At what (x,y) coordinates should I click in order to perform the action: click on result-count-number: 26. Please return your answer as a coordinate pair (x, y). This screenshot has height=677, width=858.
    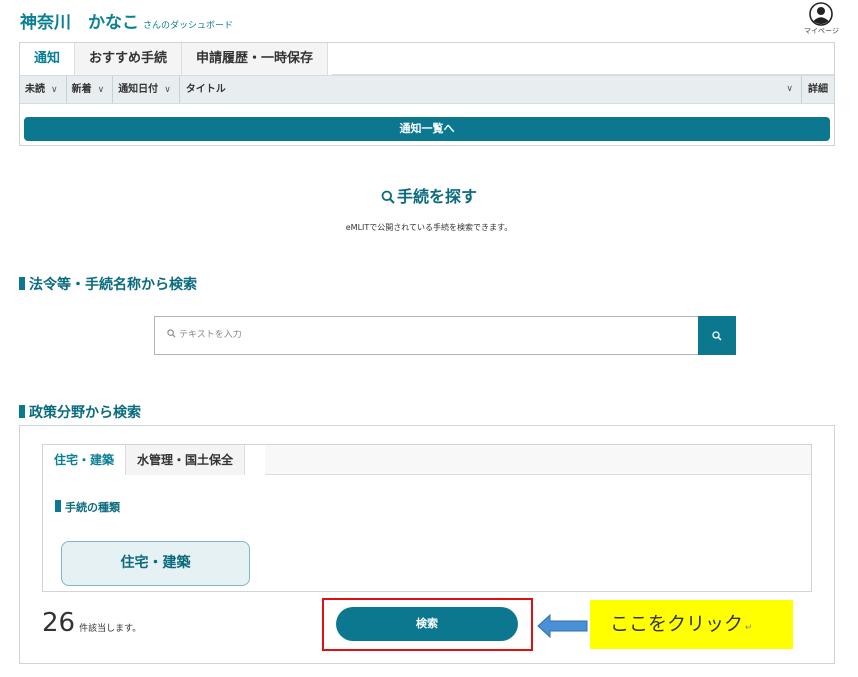
    Looking at the image, I should click on (59, 623).